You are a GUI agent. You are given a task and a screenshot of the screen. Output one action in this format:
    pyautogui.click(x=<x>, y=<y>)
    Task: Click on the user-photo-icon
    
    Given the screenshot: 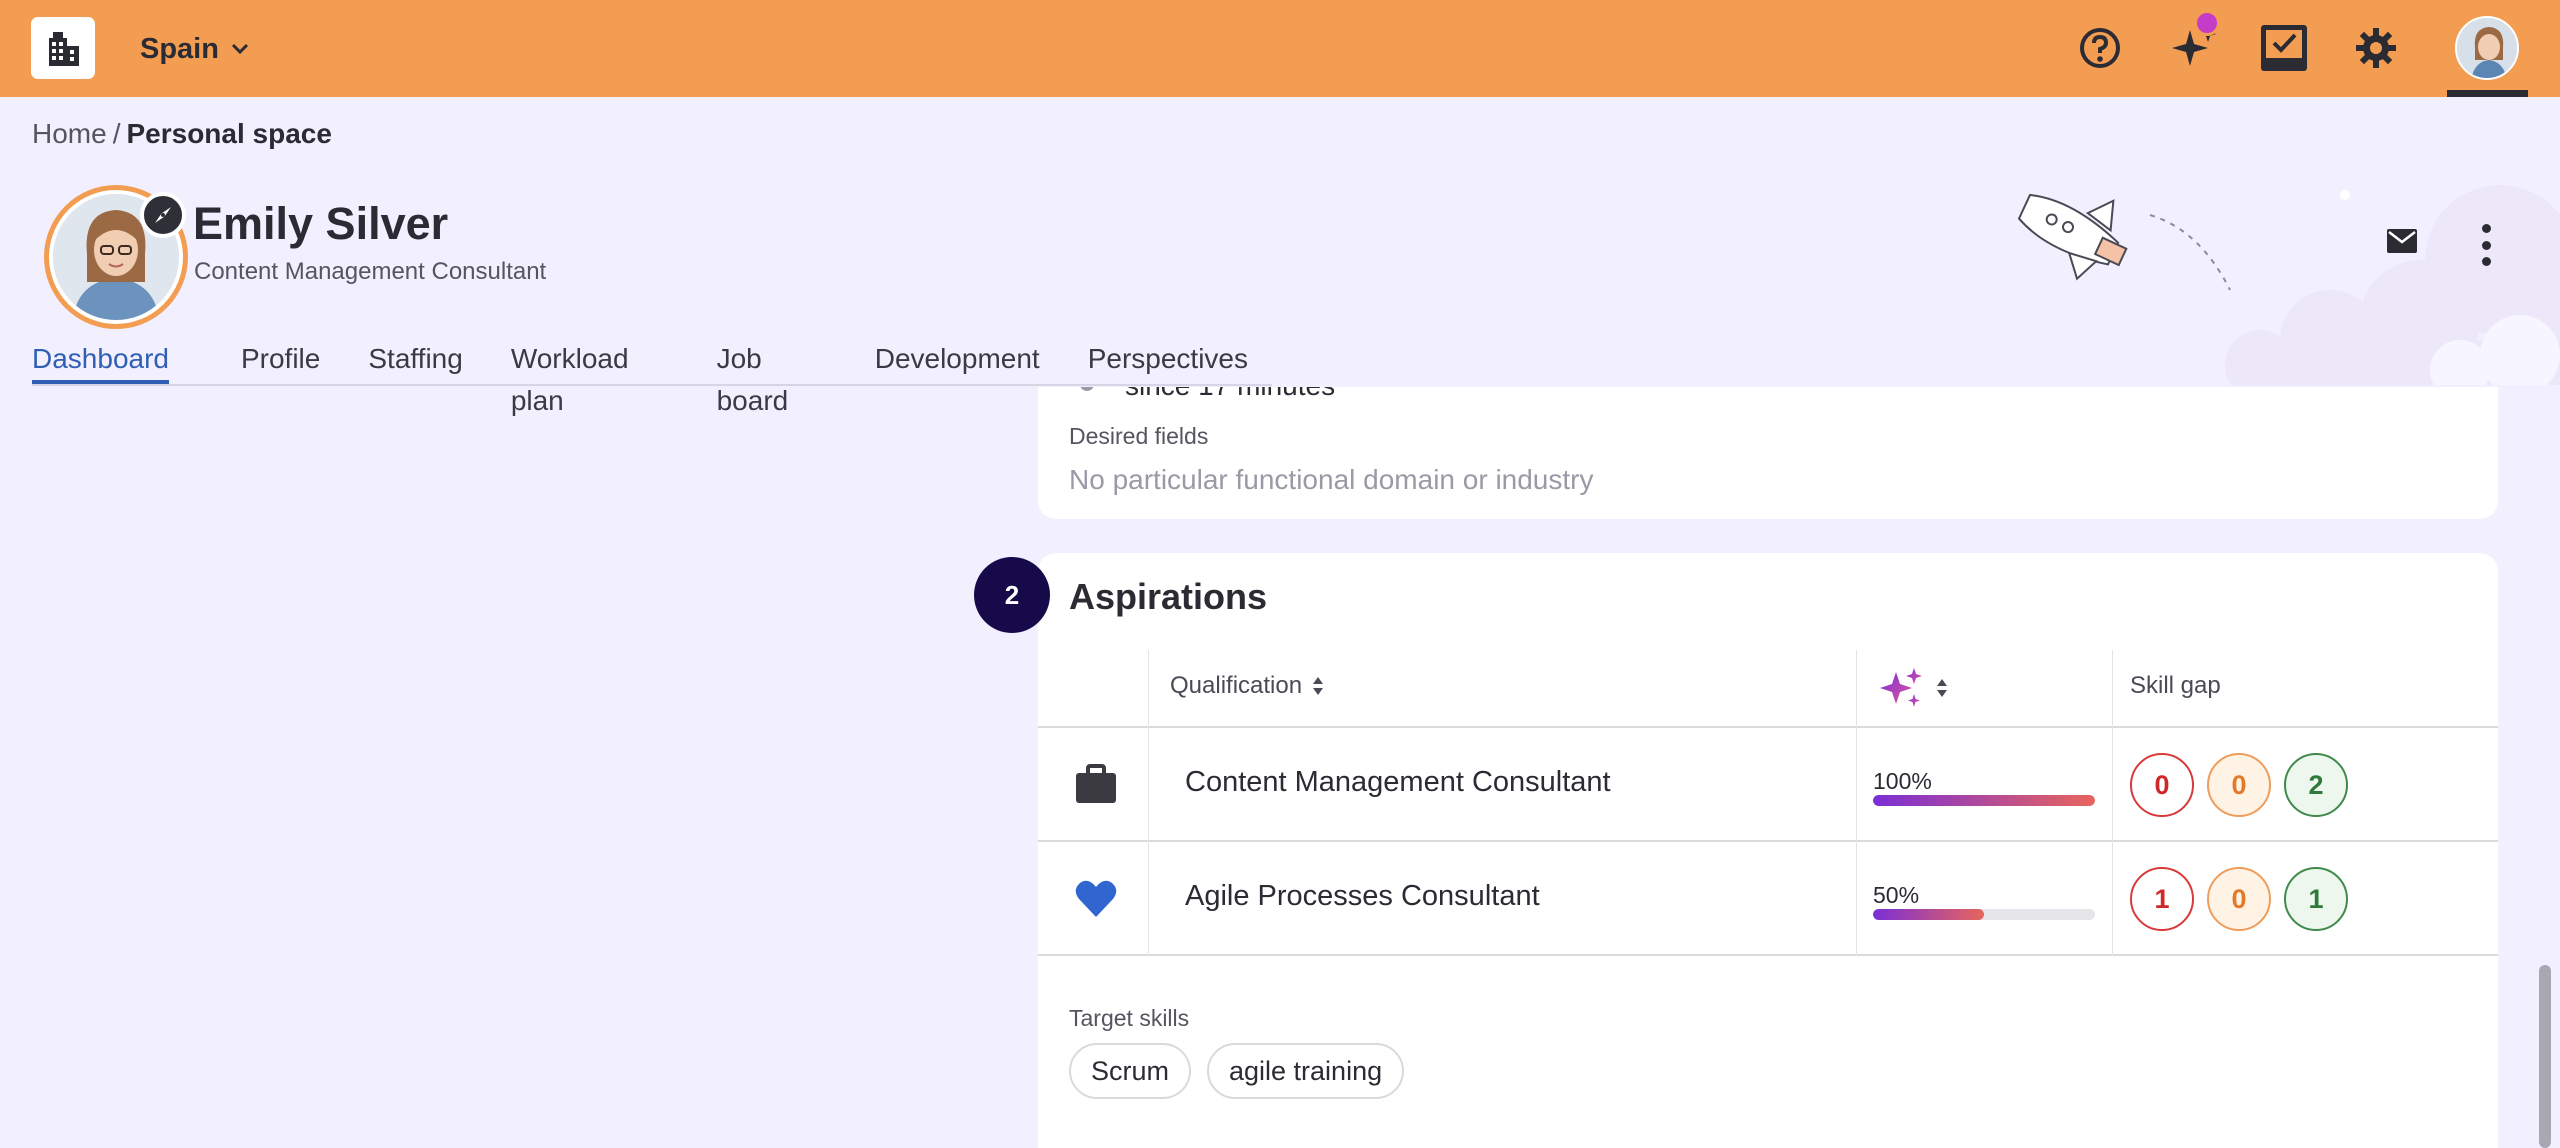 What is the action you would take?
    pyautogui.click(x=2487, y=48)
    